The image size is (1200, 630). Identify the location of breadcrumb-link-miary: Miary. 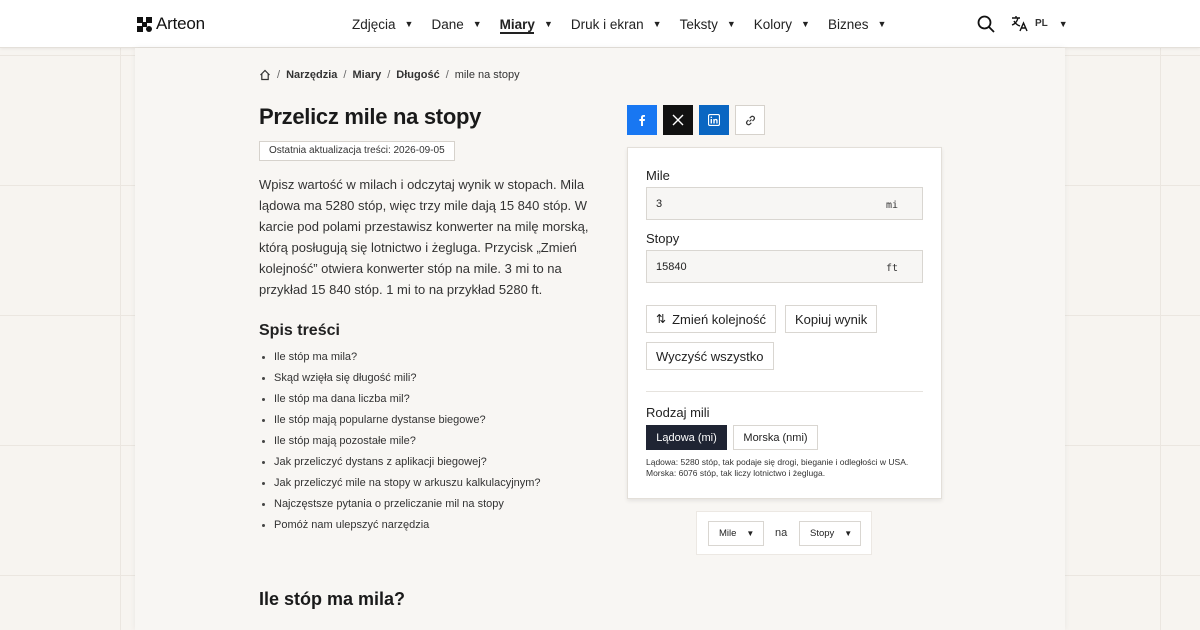
(366, 75).